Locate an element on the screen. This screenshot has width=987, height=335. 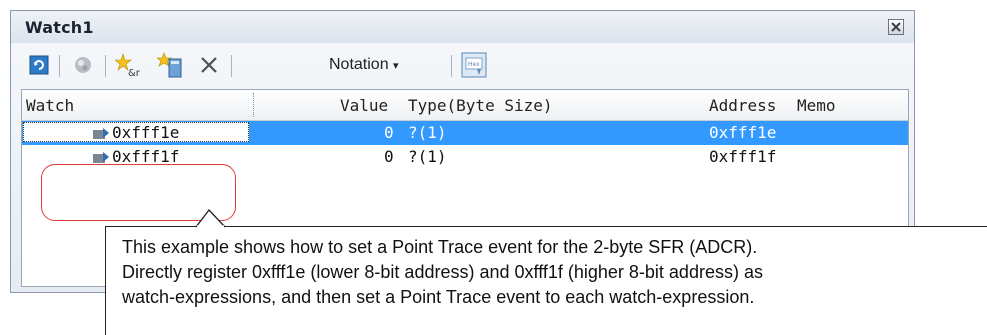
grid-header: Watch Value Type(Byte Size) Address Memo is located at coordinates (465, 105).